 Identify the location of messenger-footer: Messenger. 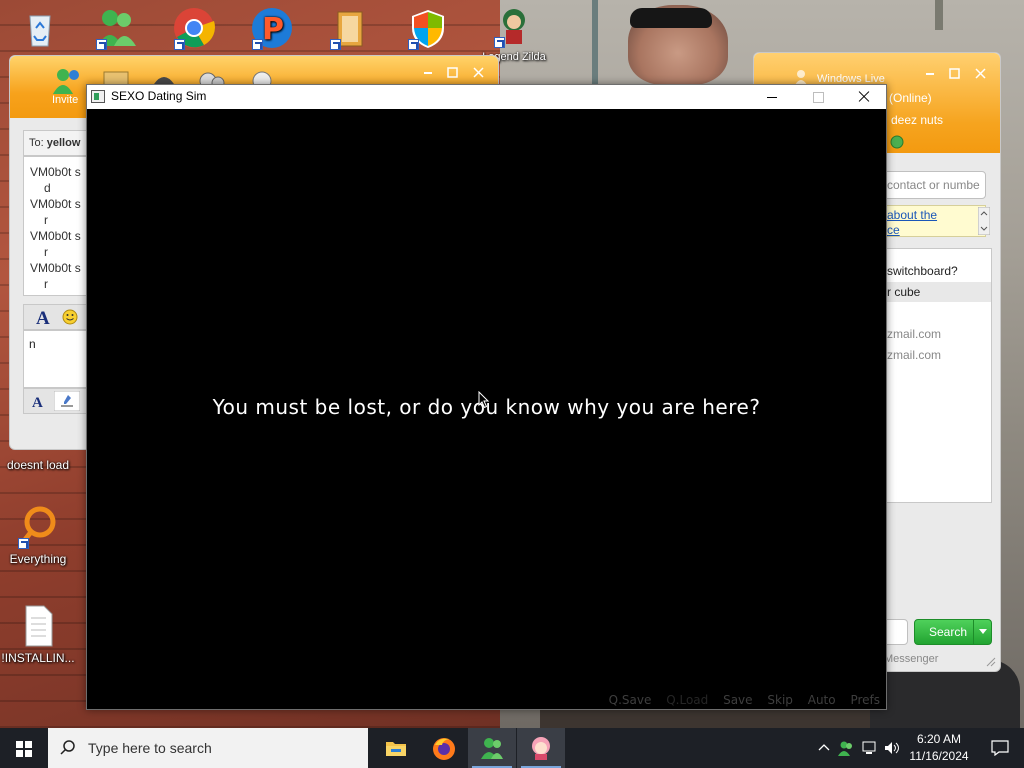
(911, 659).